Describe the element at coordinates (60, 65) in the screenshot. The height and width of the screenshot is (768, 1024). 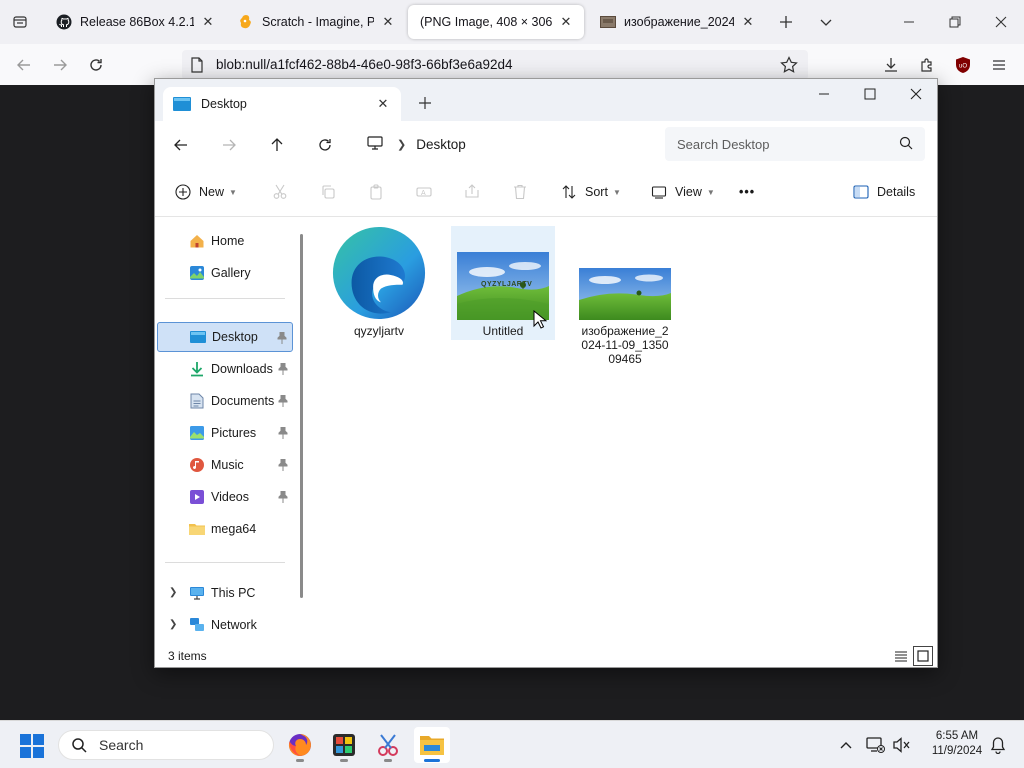
I see `forward-button` at that location.